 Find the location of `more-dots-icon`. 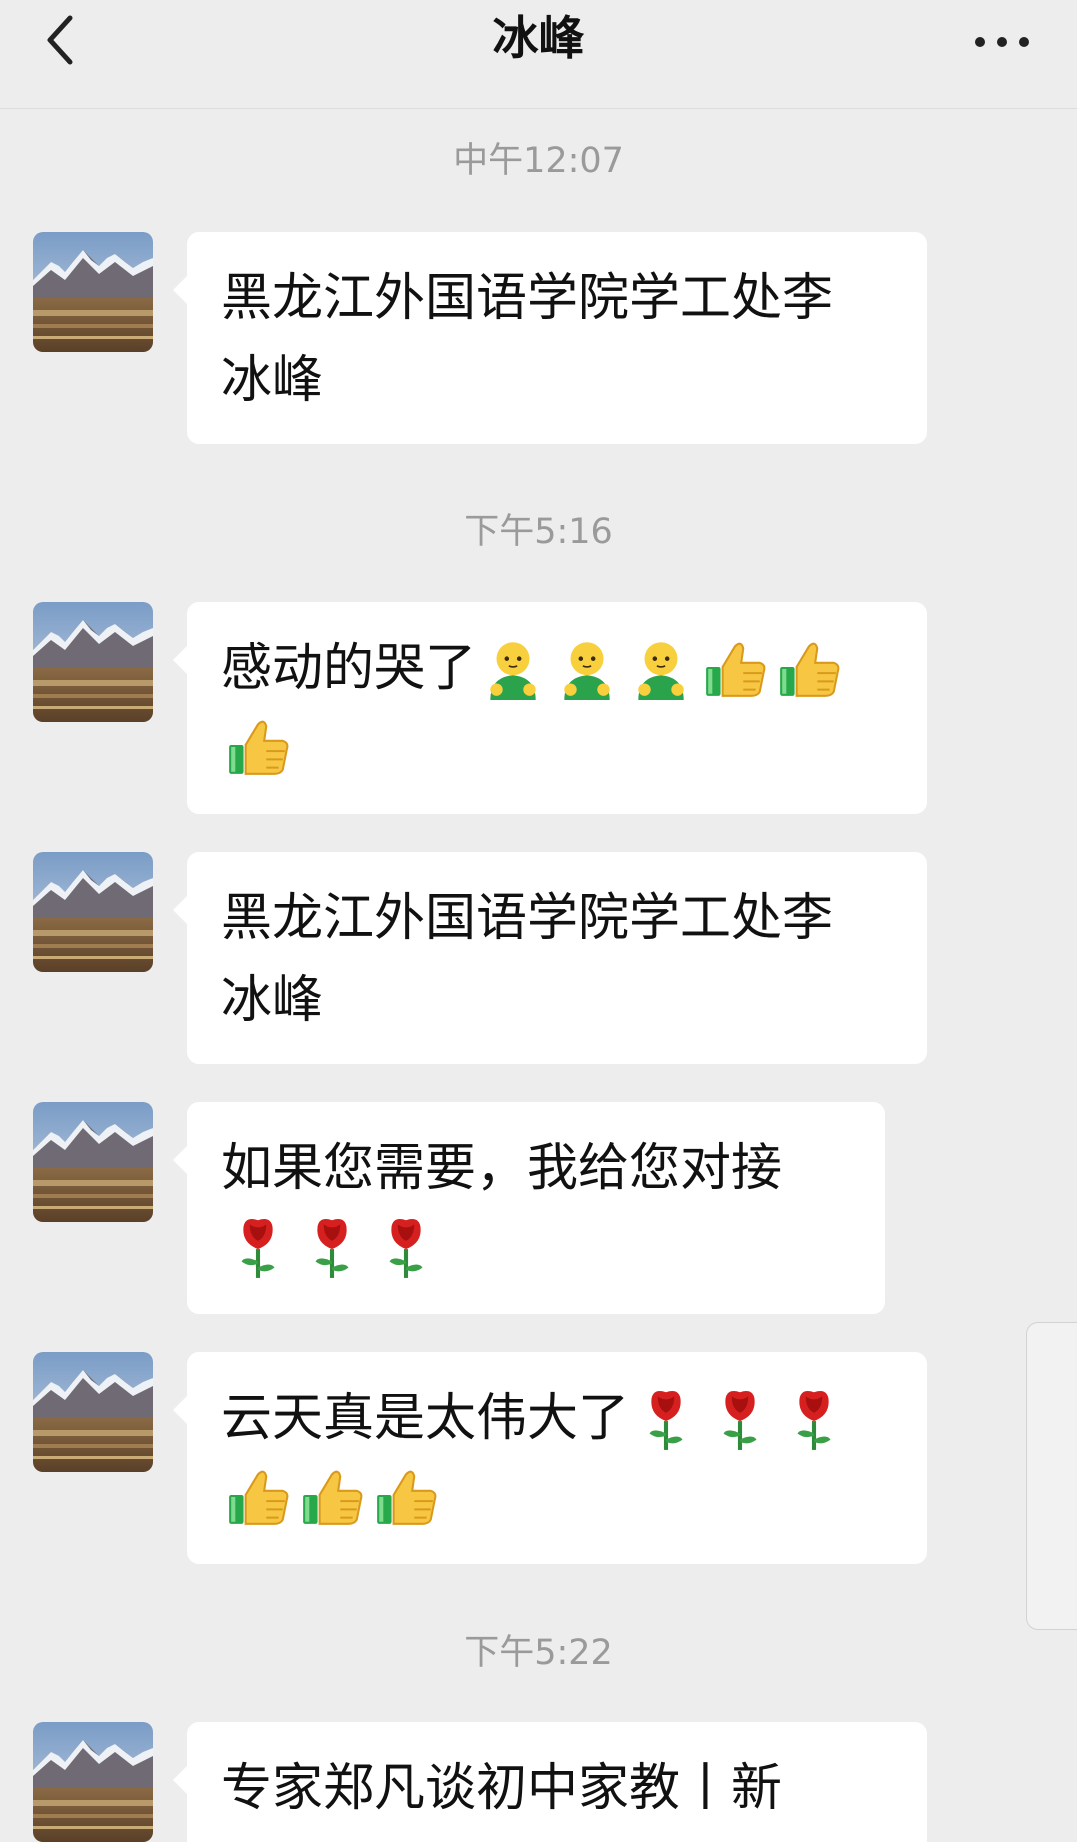

more-dots-icon is located at coordinates (1002, 42).